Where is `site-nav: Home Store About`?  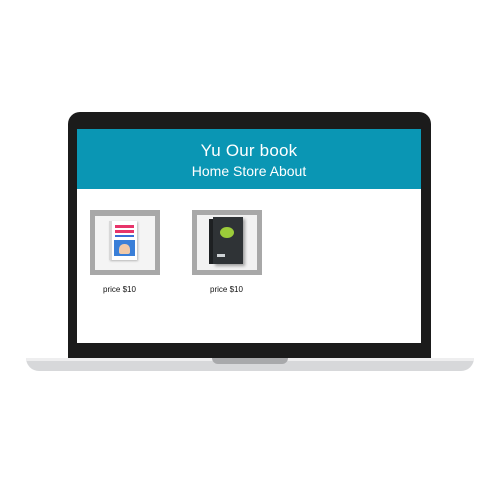 site-nav: Home Store About is located at coordinates (249, 171).